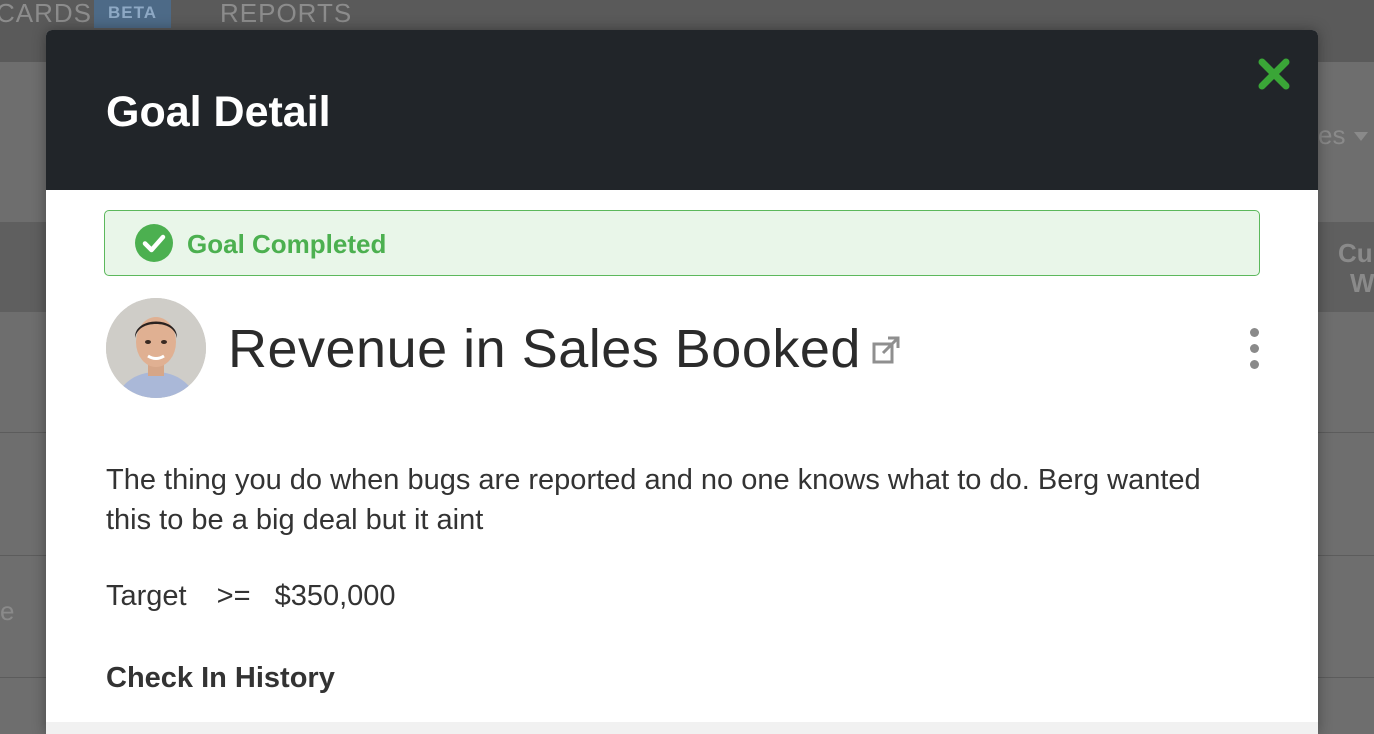 This screenshot has height=734, width=1374. I want to click on goal-target: Target >= $350,000, so click(251, 596).